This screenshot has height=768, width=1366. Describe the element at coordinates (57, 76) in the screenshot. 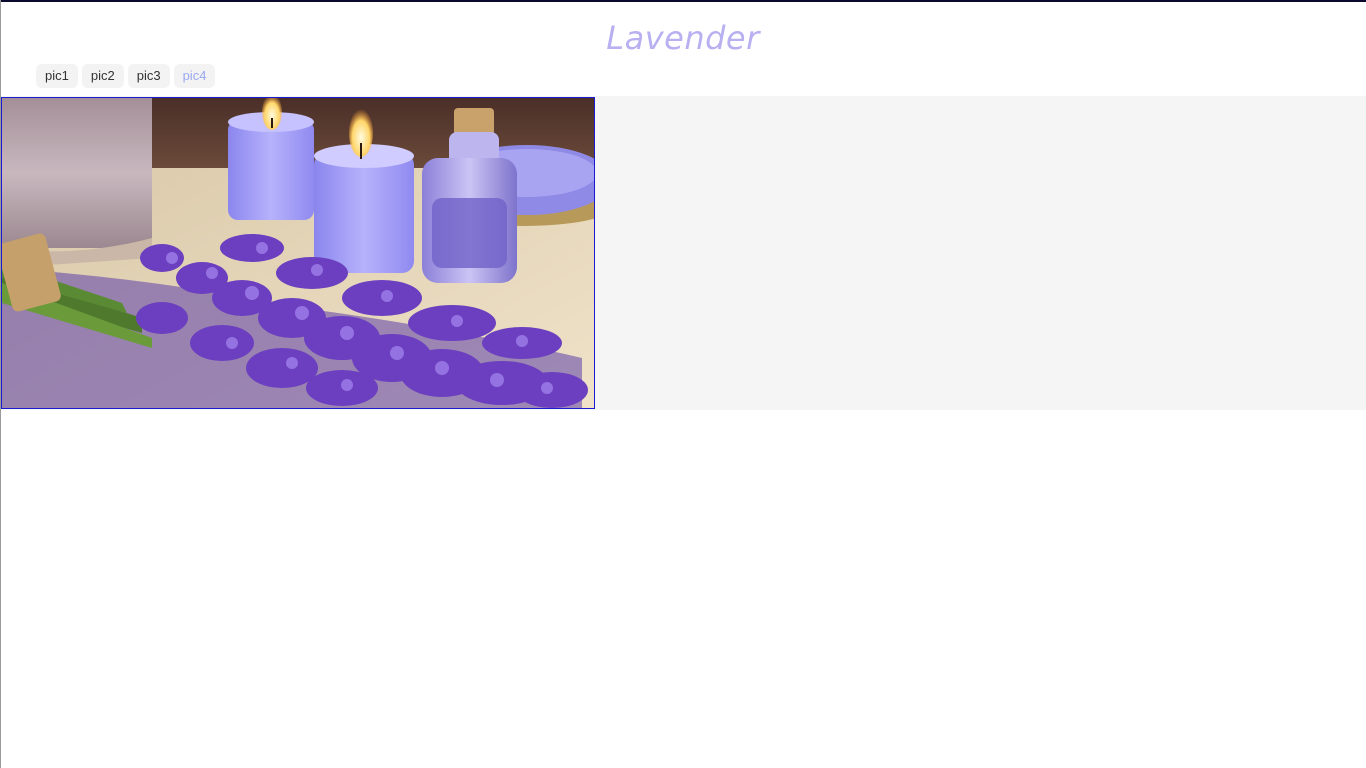

I see `tab-pic1: pic1` at that location.